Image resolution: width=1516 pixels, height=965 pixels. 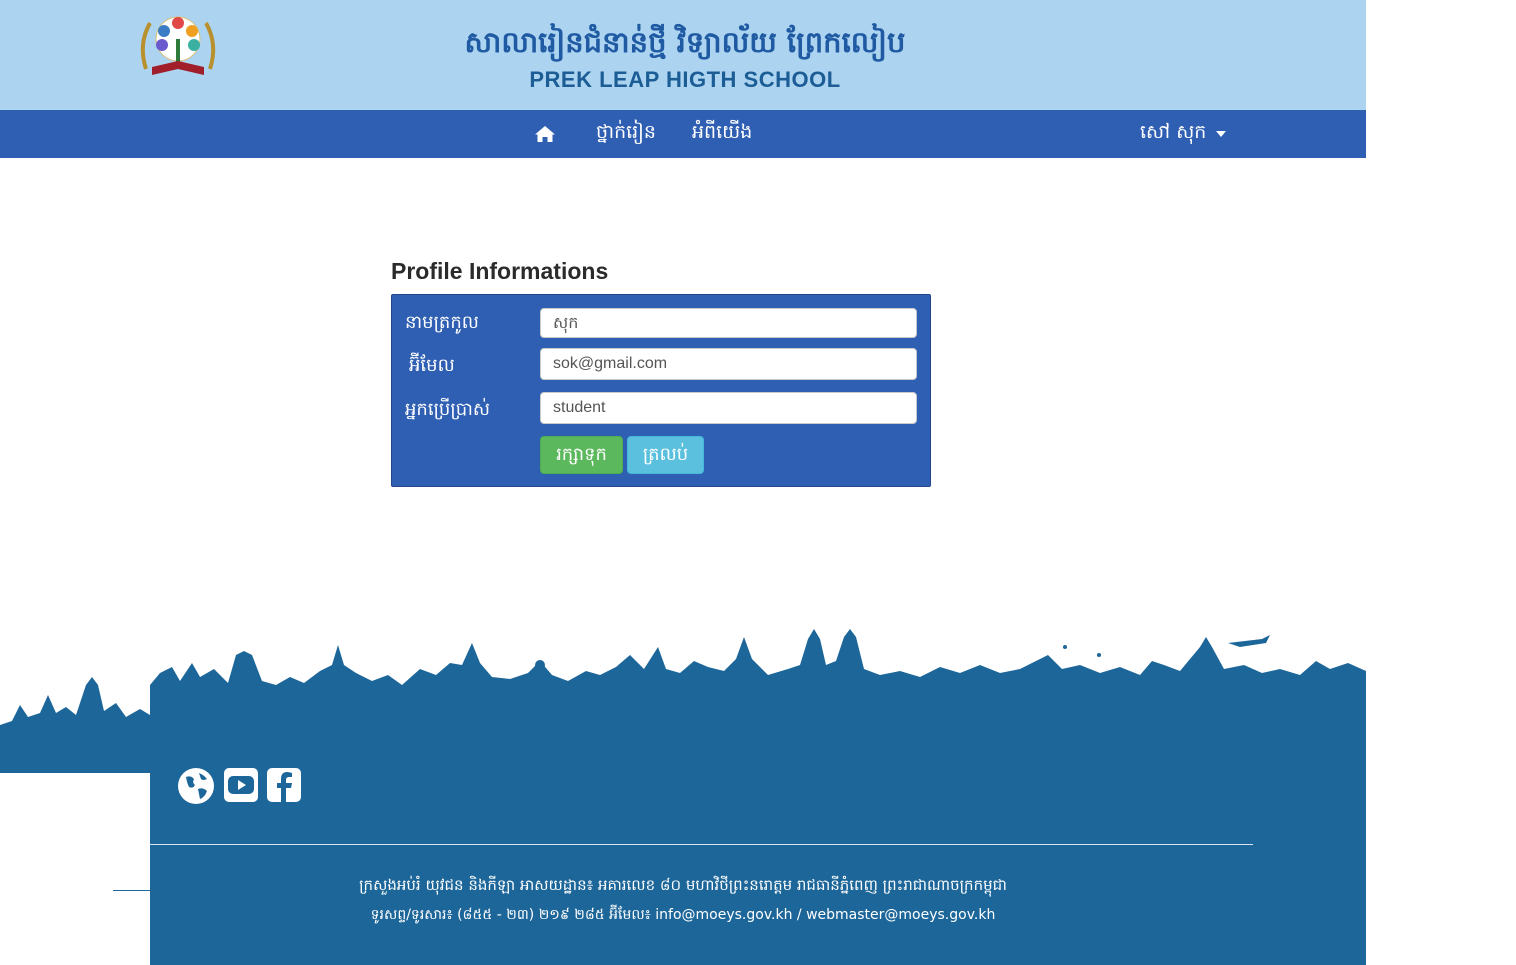 What do you see at coordinates (1173, 132) in the screenshot?
I see `user-name-label: សៅ សុក` at bounding box center [1173, 132].